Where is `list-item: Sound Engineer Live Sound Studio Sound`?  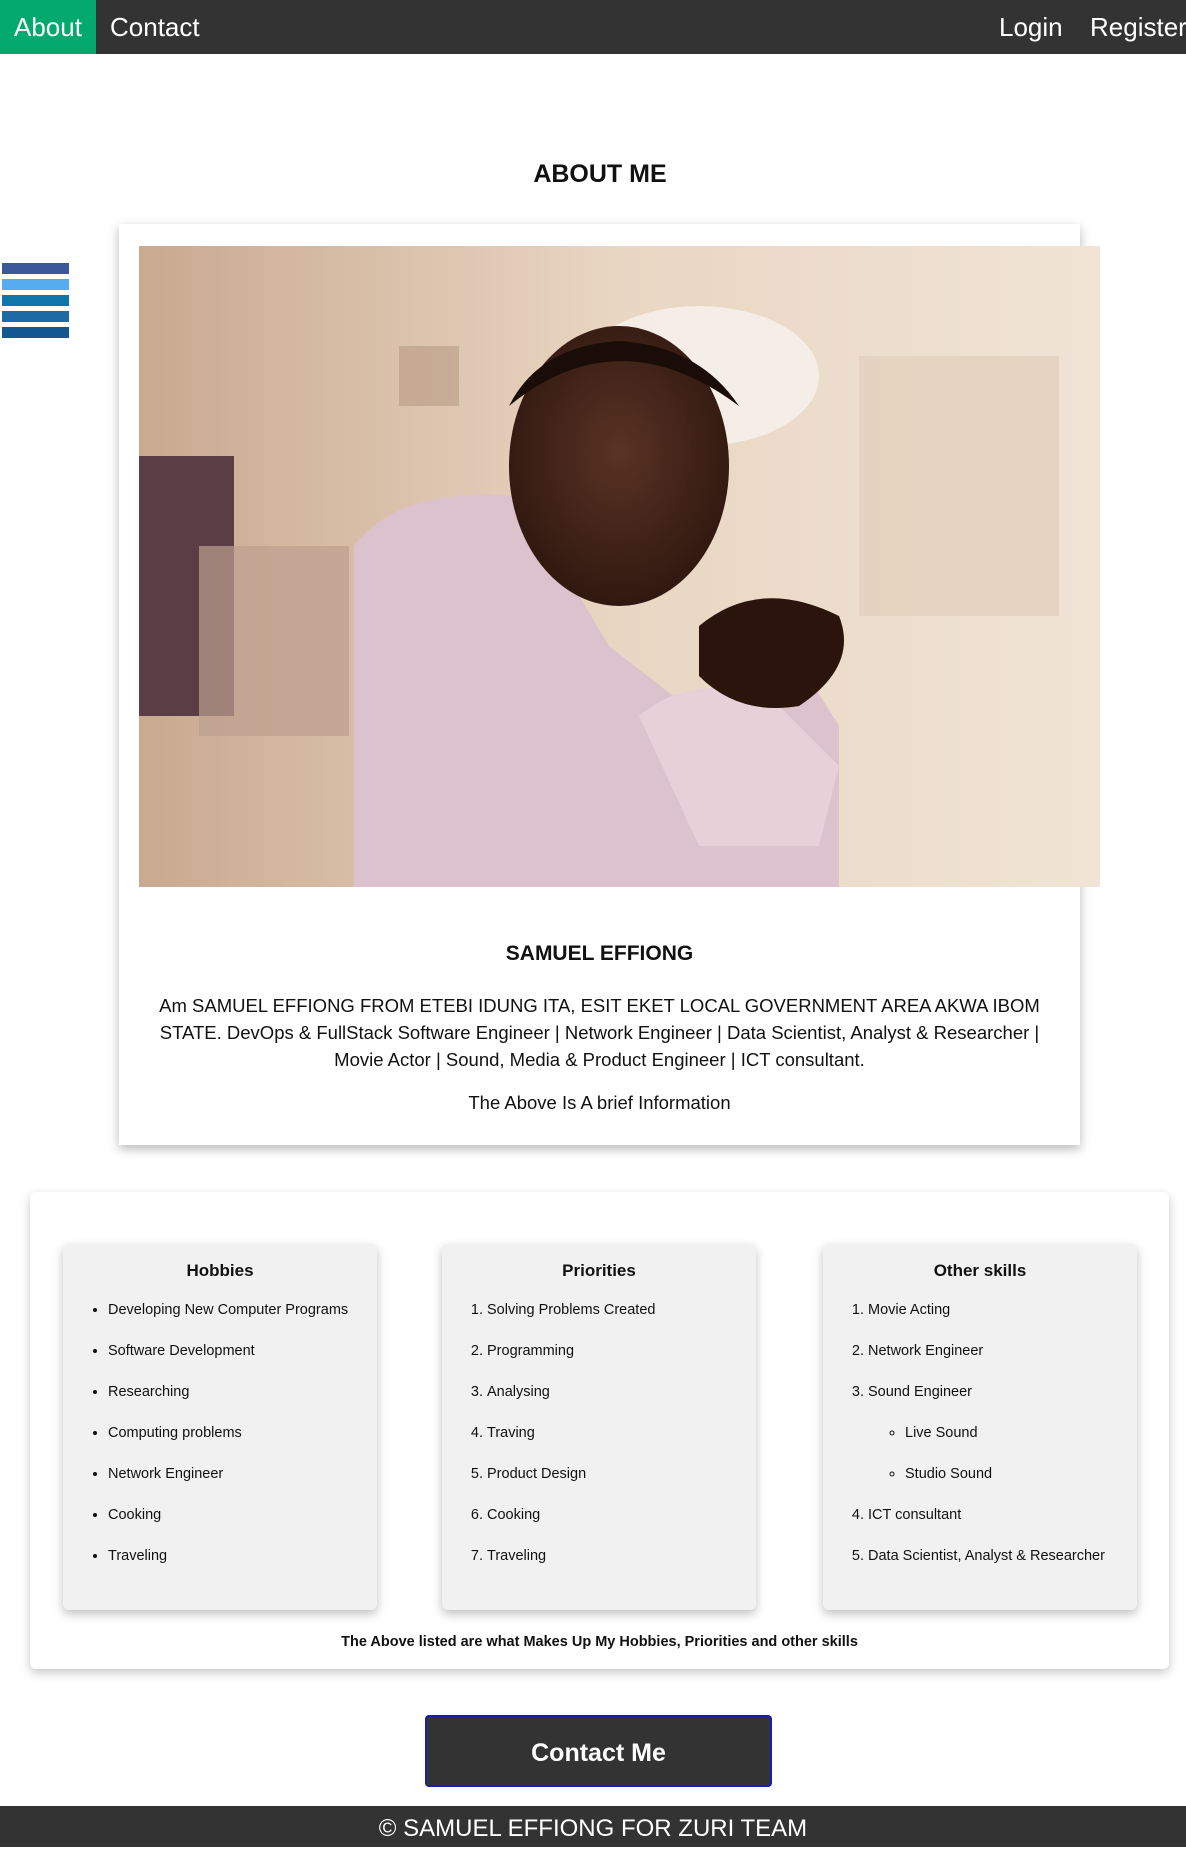
list-item: Sound Engineer Live Sound Studio Sound is located at coordinates (986, 1443).